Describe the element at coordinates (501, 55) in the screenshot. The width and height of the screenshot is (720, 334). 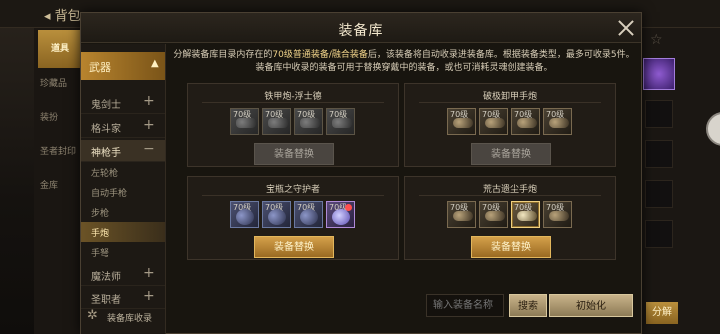
I see `desc-text: 后，该装备将自动收录进装备库。根据装备类型，最多可收录5件。` at that location.